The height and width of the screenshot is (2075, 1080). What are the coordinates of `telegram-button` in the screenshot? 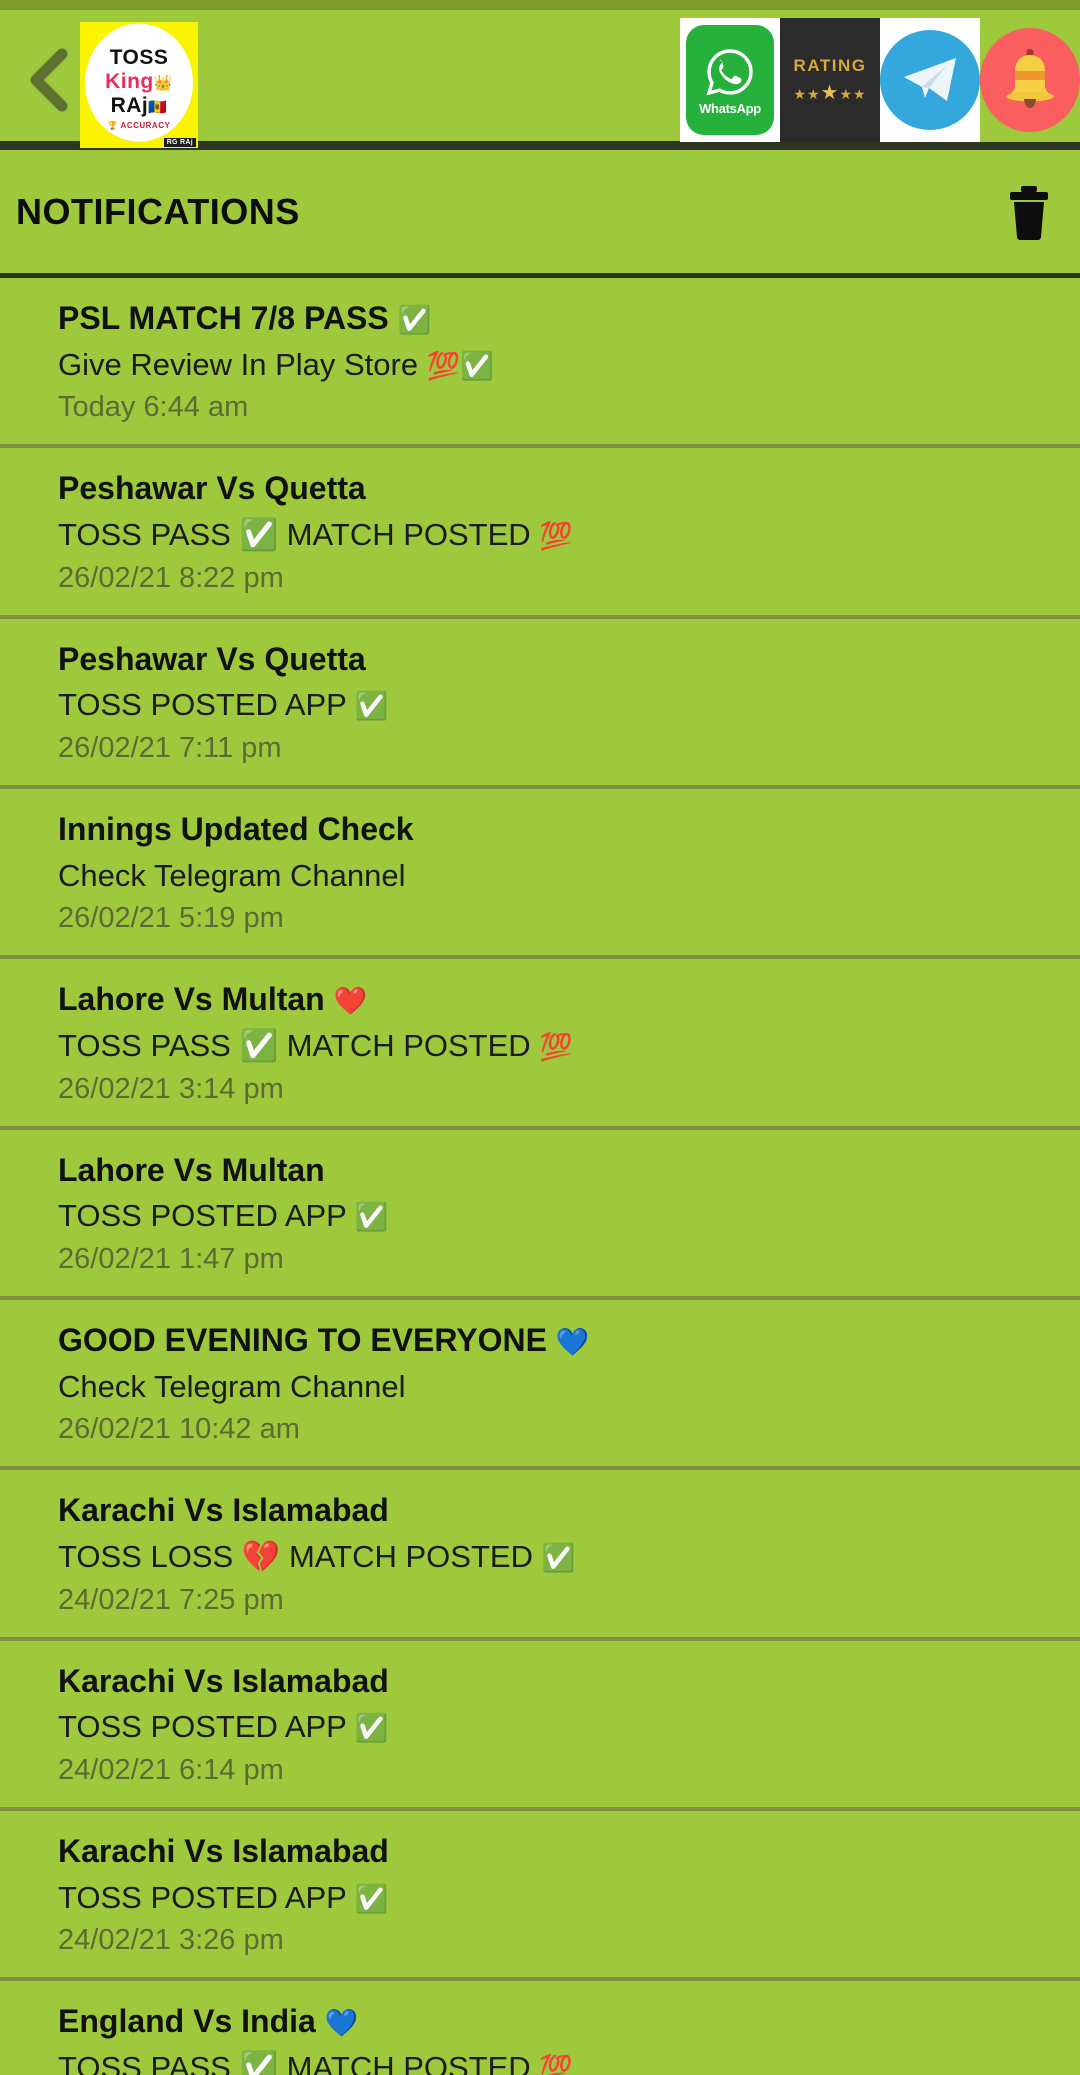 It's located at (930, 80).